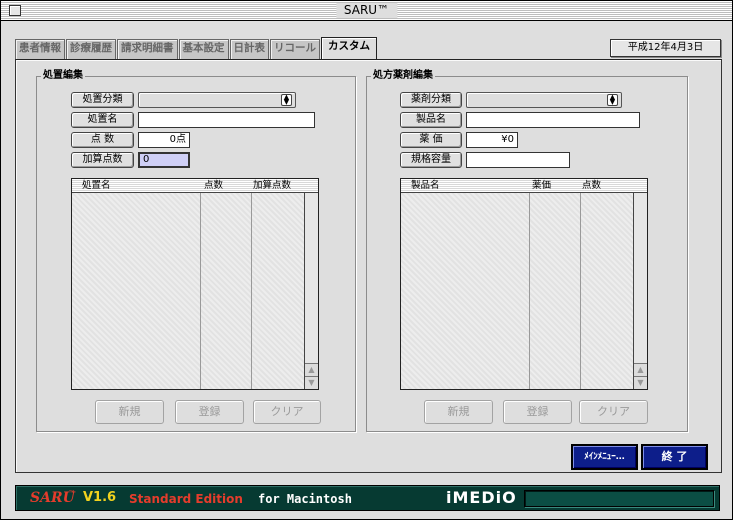 The image size is (733, 520). I want to click on procedure-list: 処置名 点数 加算点数 ▲ ▼, so click(195, 284).